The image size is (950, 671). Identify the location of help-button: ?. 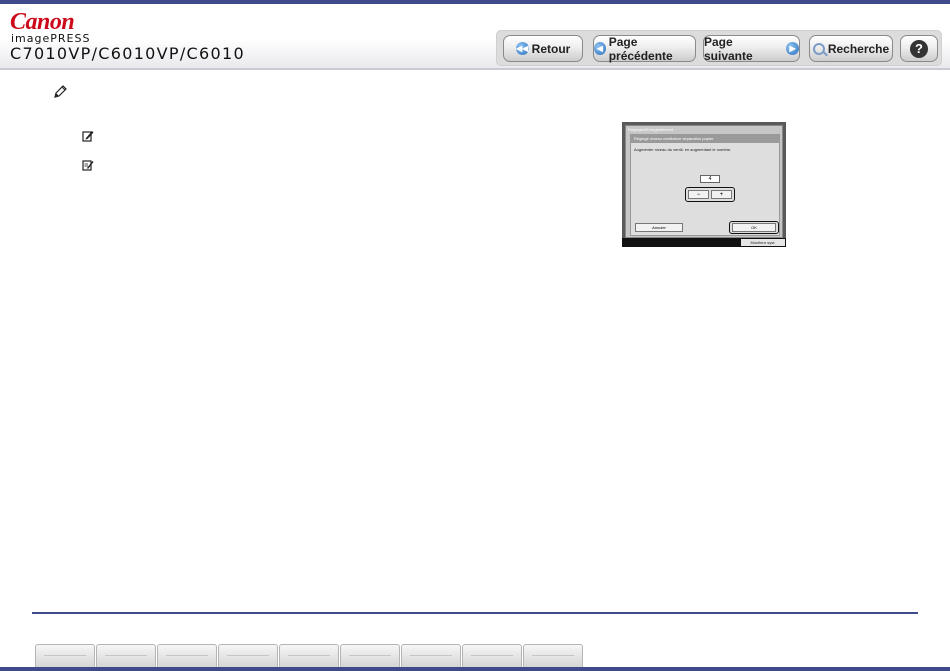
(919, 48).